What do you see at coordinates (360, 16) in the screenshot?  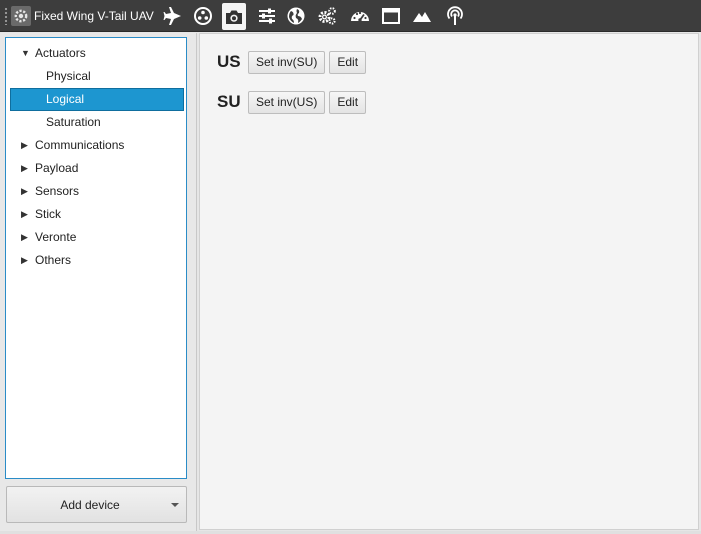 I see `gauge-icon` at bounding box center [360, 16].